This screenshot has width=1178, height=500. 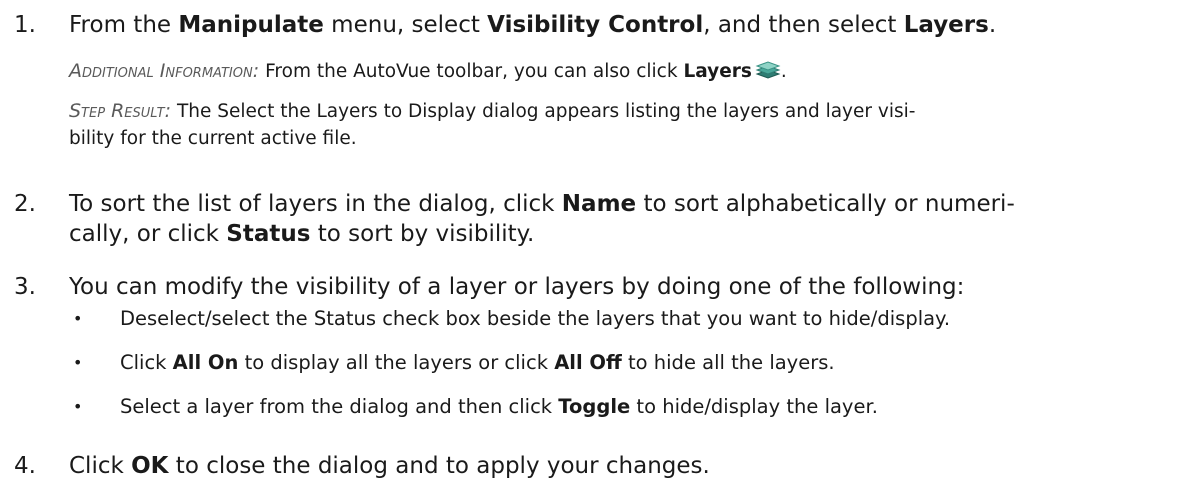 I want to click on step-number: 3., so click(x=25, y=287).